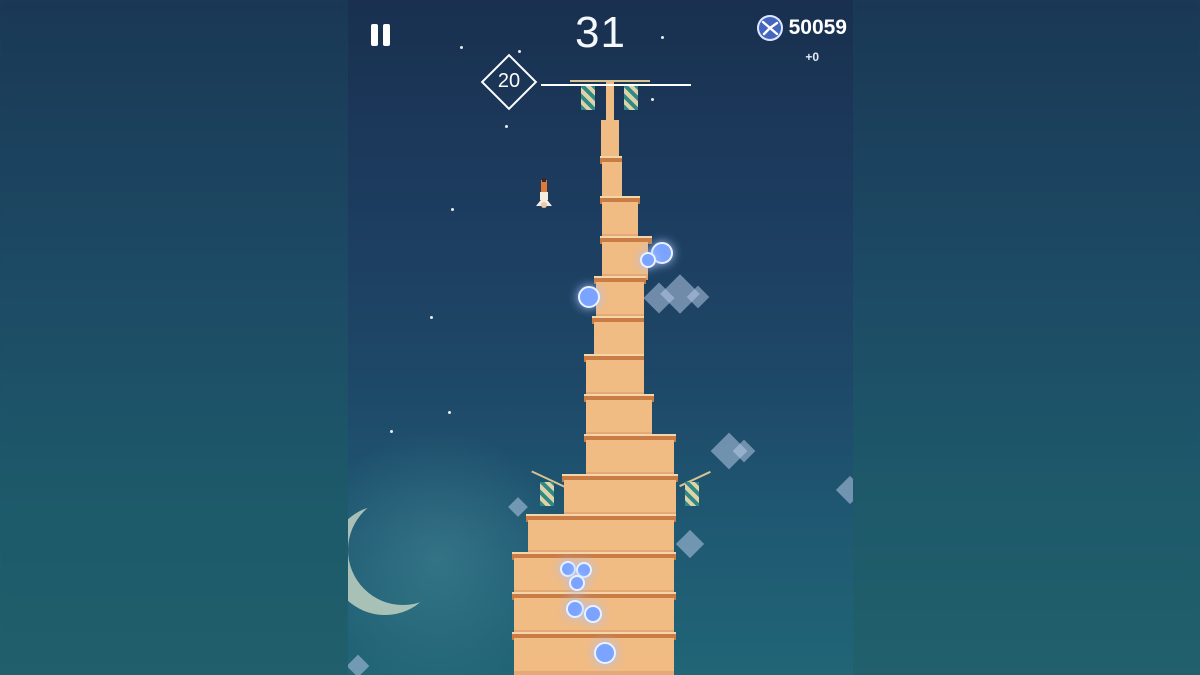 Image resolution: width=1200 pixels, height=675 pixels. Describe the element at coordinates (610, 81) in the screenshot. I see `flag-pole` at that location.